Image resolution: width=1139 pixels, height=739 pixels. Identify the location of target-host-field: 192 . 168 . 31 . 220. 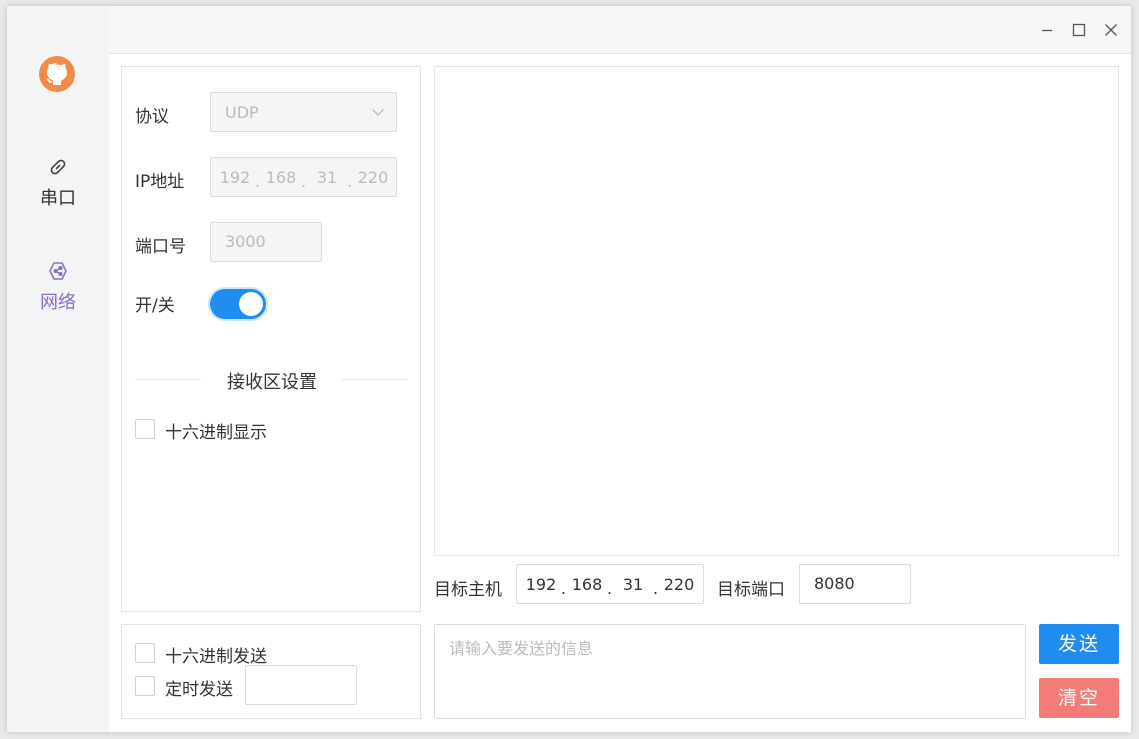
(610, 584).